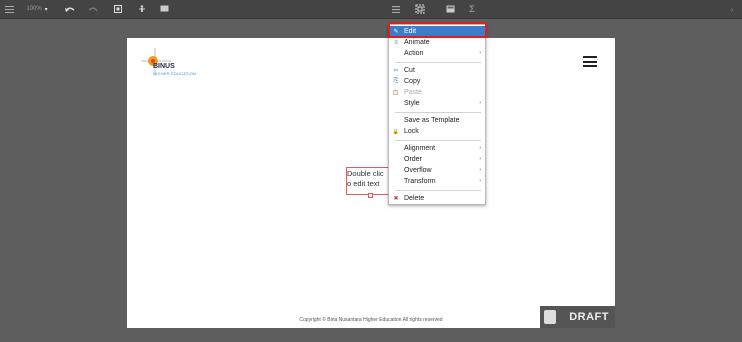 This screenshot has height=342, width=742. Describe the element at coordinates (414, 53) in the screenshot. I see `menu-item-label: Action` at that location.